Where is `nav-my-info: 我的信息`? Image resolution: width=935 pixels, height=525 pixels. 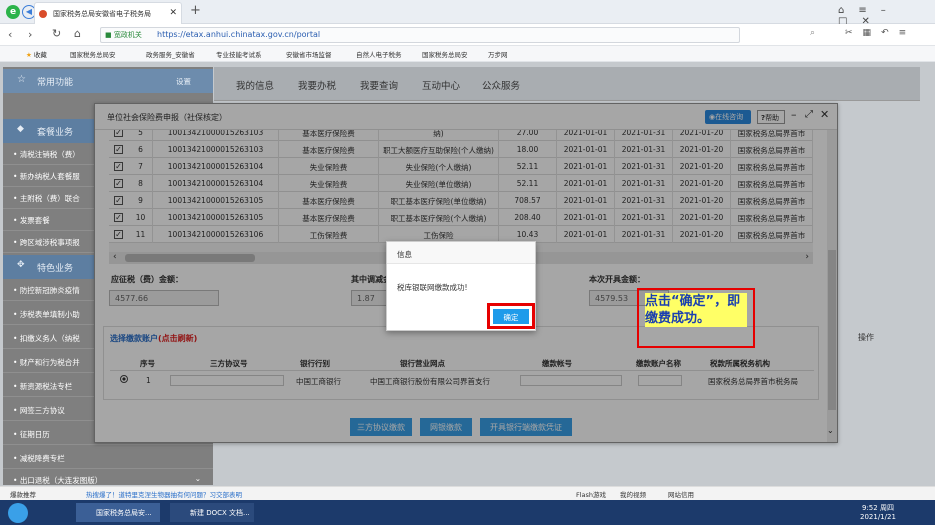
nav-my-info: 我的信息 is located at coordinates (255, 85).